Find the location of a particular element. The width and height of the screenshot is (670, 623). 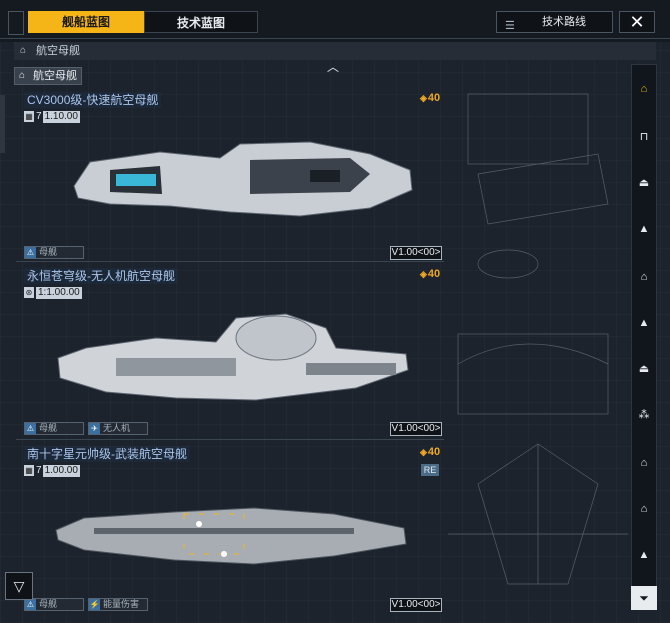

ship-ratio: ▦ 7 1.00.00 is located at coordinates (52, 470).